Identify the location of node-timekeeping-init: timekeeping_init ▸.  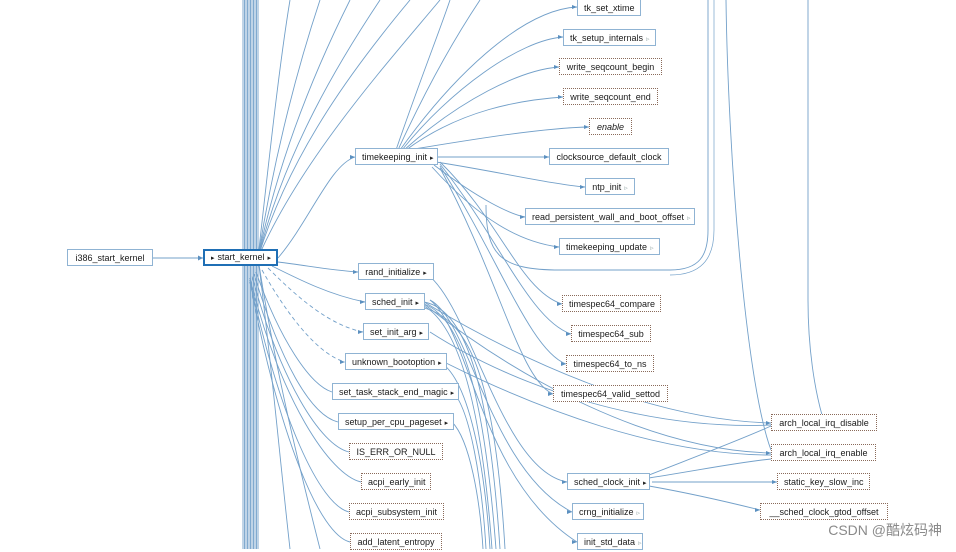
(396, 156).